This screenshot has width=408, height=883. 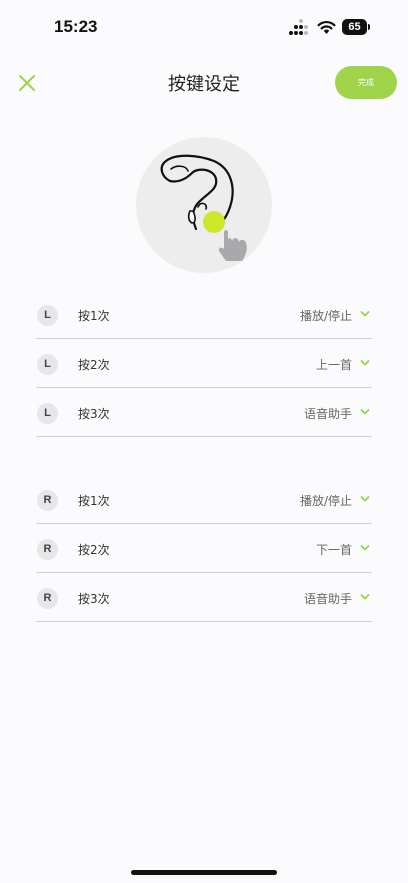 I want to click on setting-row-left-press-3: L 按3次 语音助手, so click(x=204, y=412).